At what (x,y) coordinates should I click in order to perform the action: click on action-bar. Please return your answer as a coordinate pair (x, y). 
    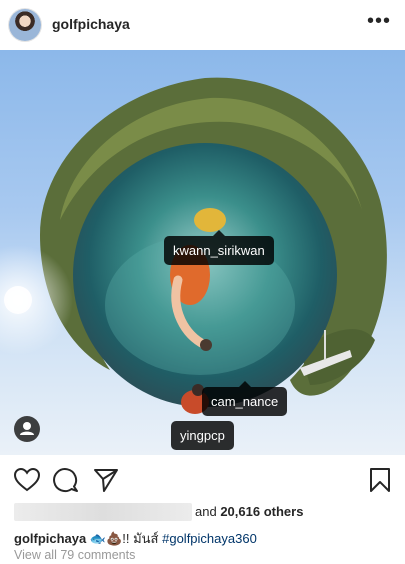
    Looking at the image, I should click on (202, 481).